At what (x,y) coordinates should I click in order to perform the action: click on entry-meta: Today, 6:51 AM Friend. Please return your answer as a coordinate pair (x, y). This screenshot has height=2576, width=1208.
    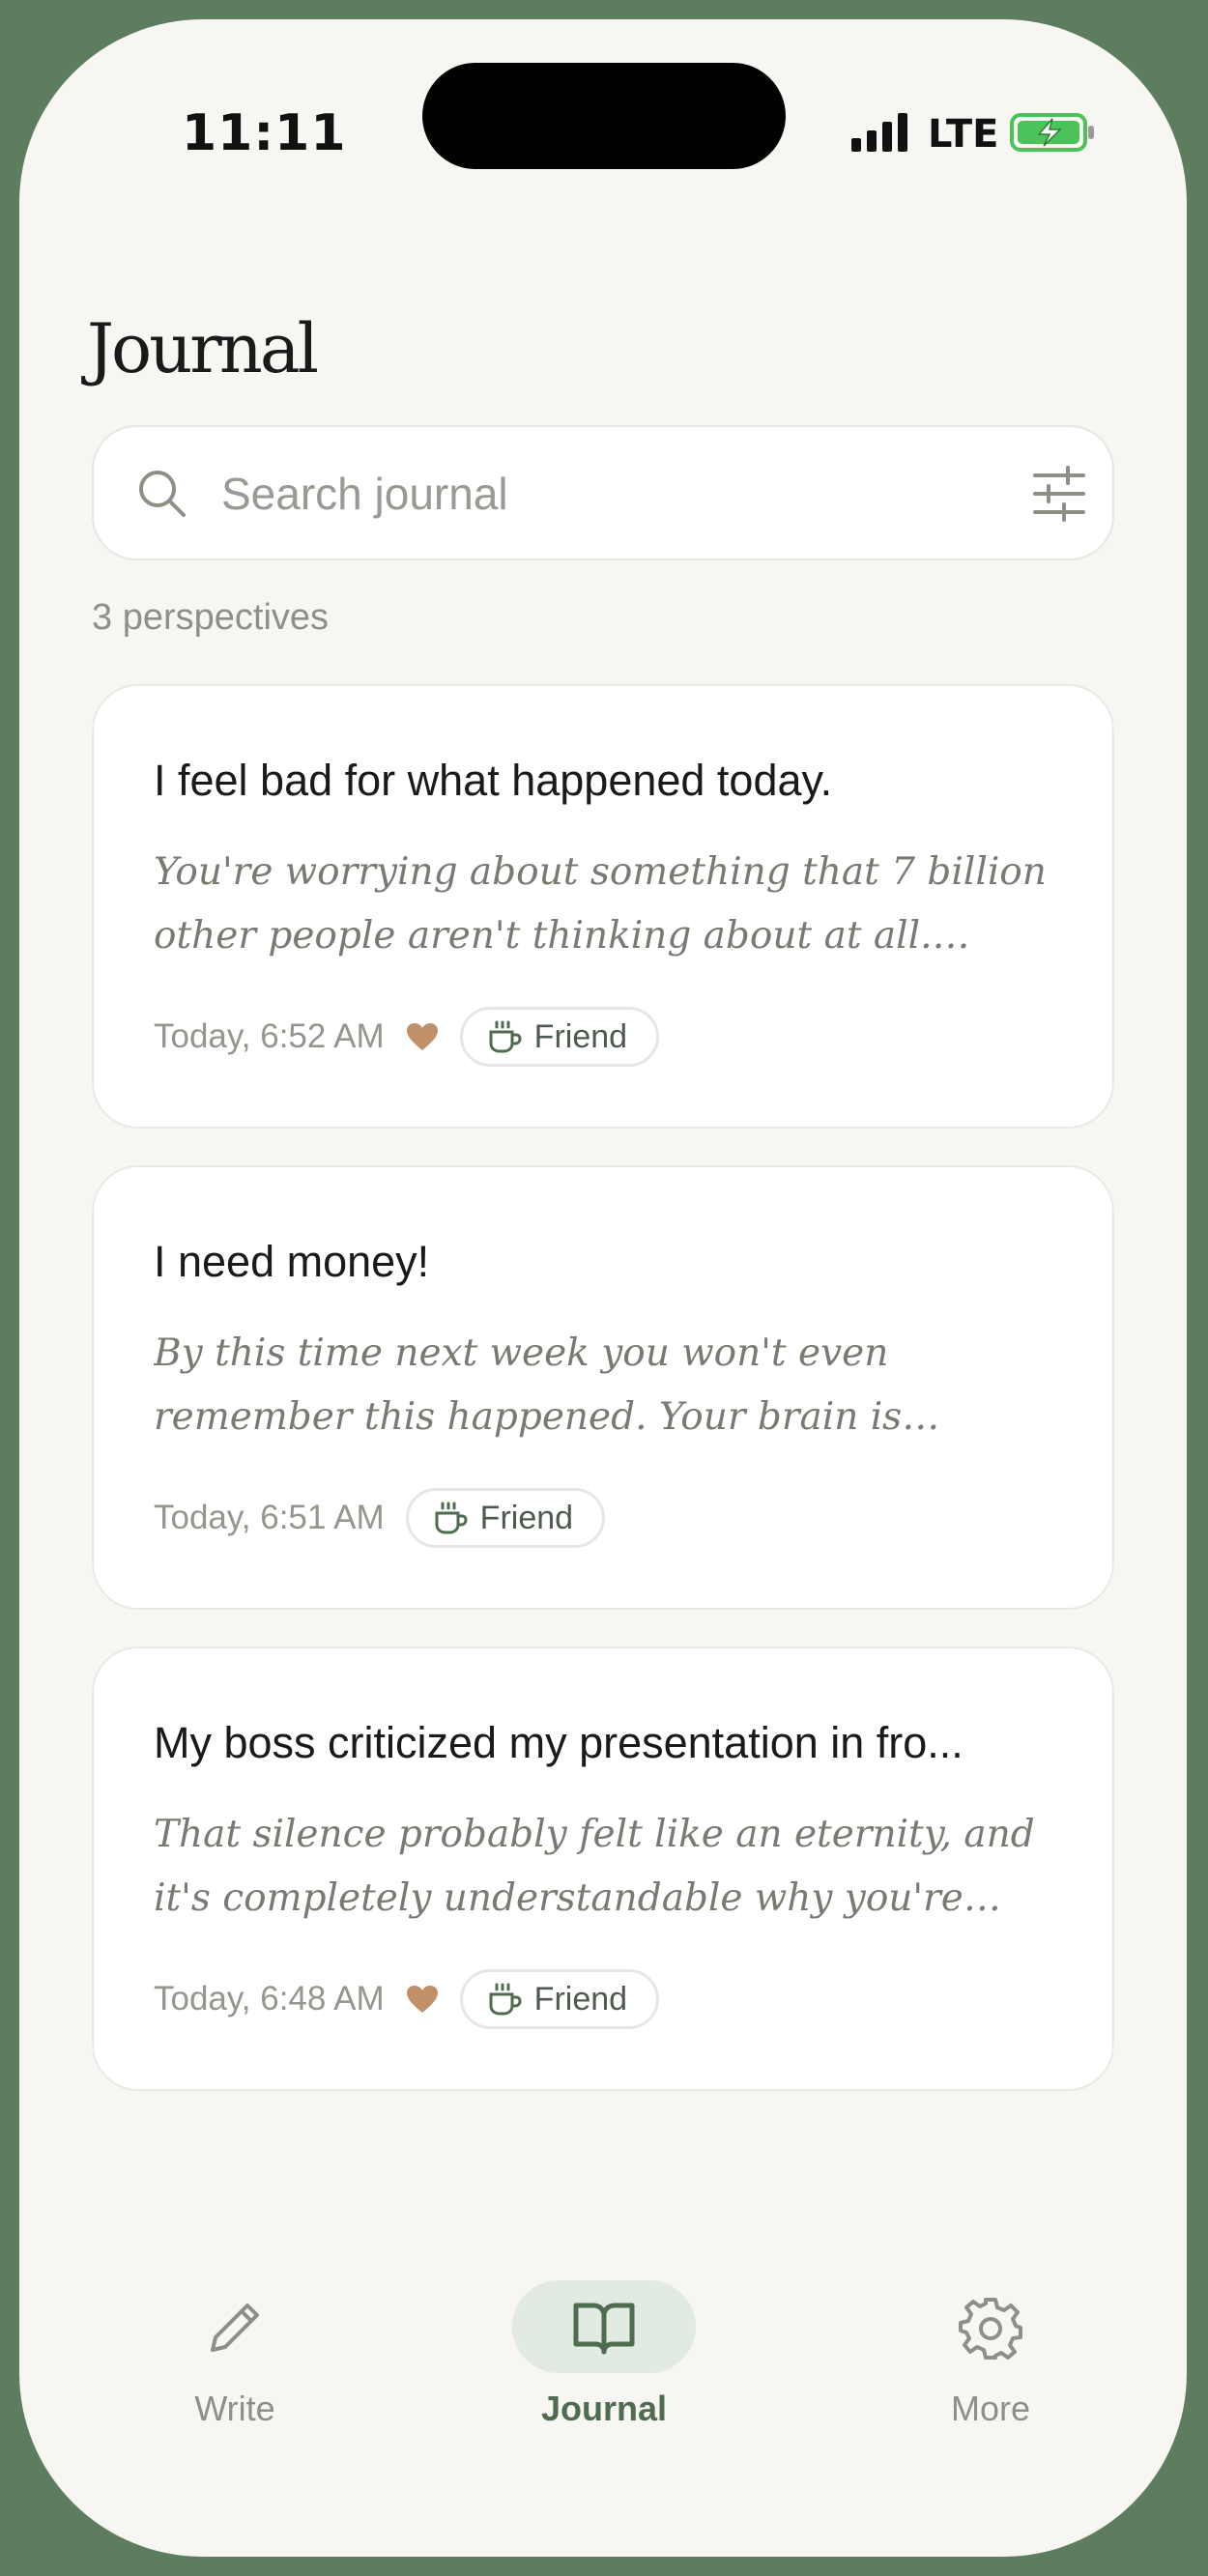
    Looking at the image, I should click on (380, 1518).